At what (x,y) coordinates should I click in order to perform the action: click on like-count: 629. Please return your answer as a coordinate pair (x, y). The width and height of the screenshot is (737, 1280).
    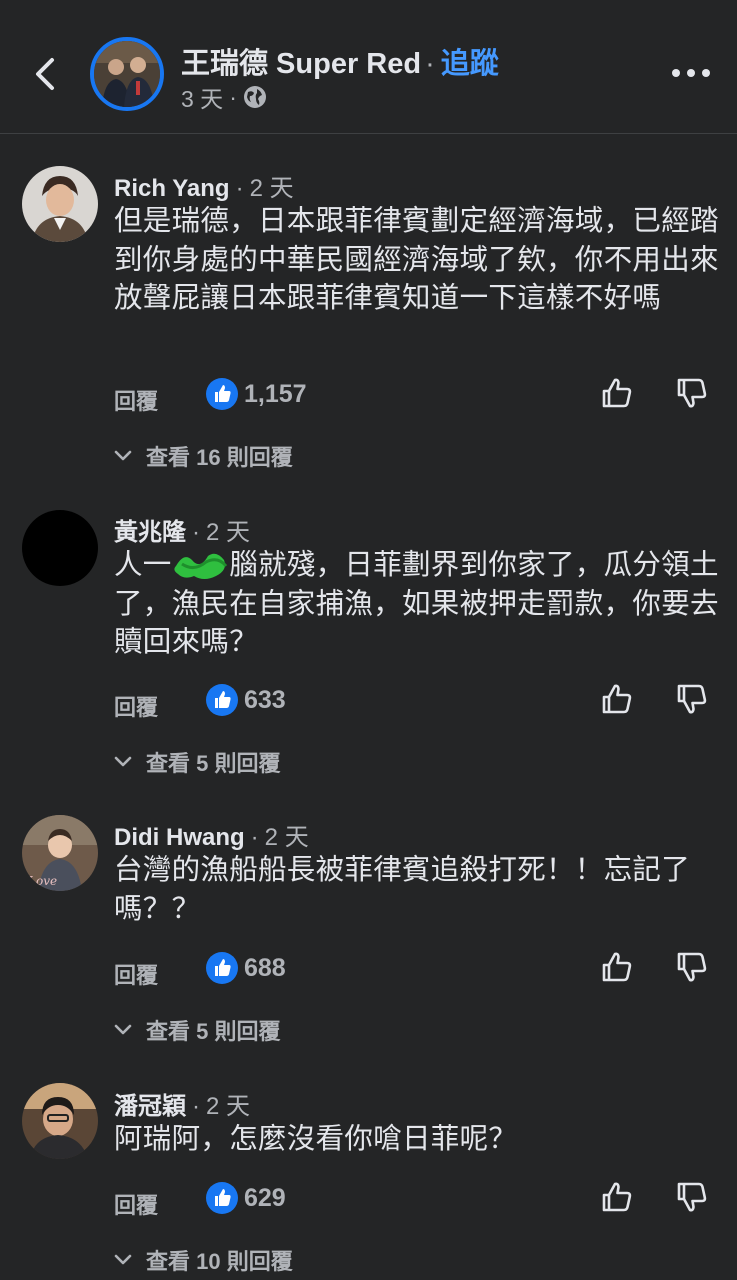
    Looking at the image, I should click on (265, 1198).